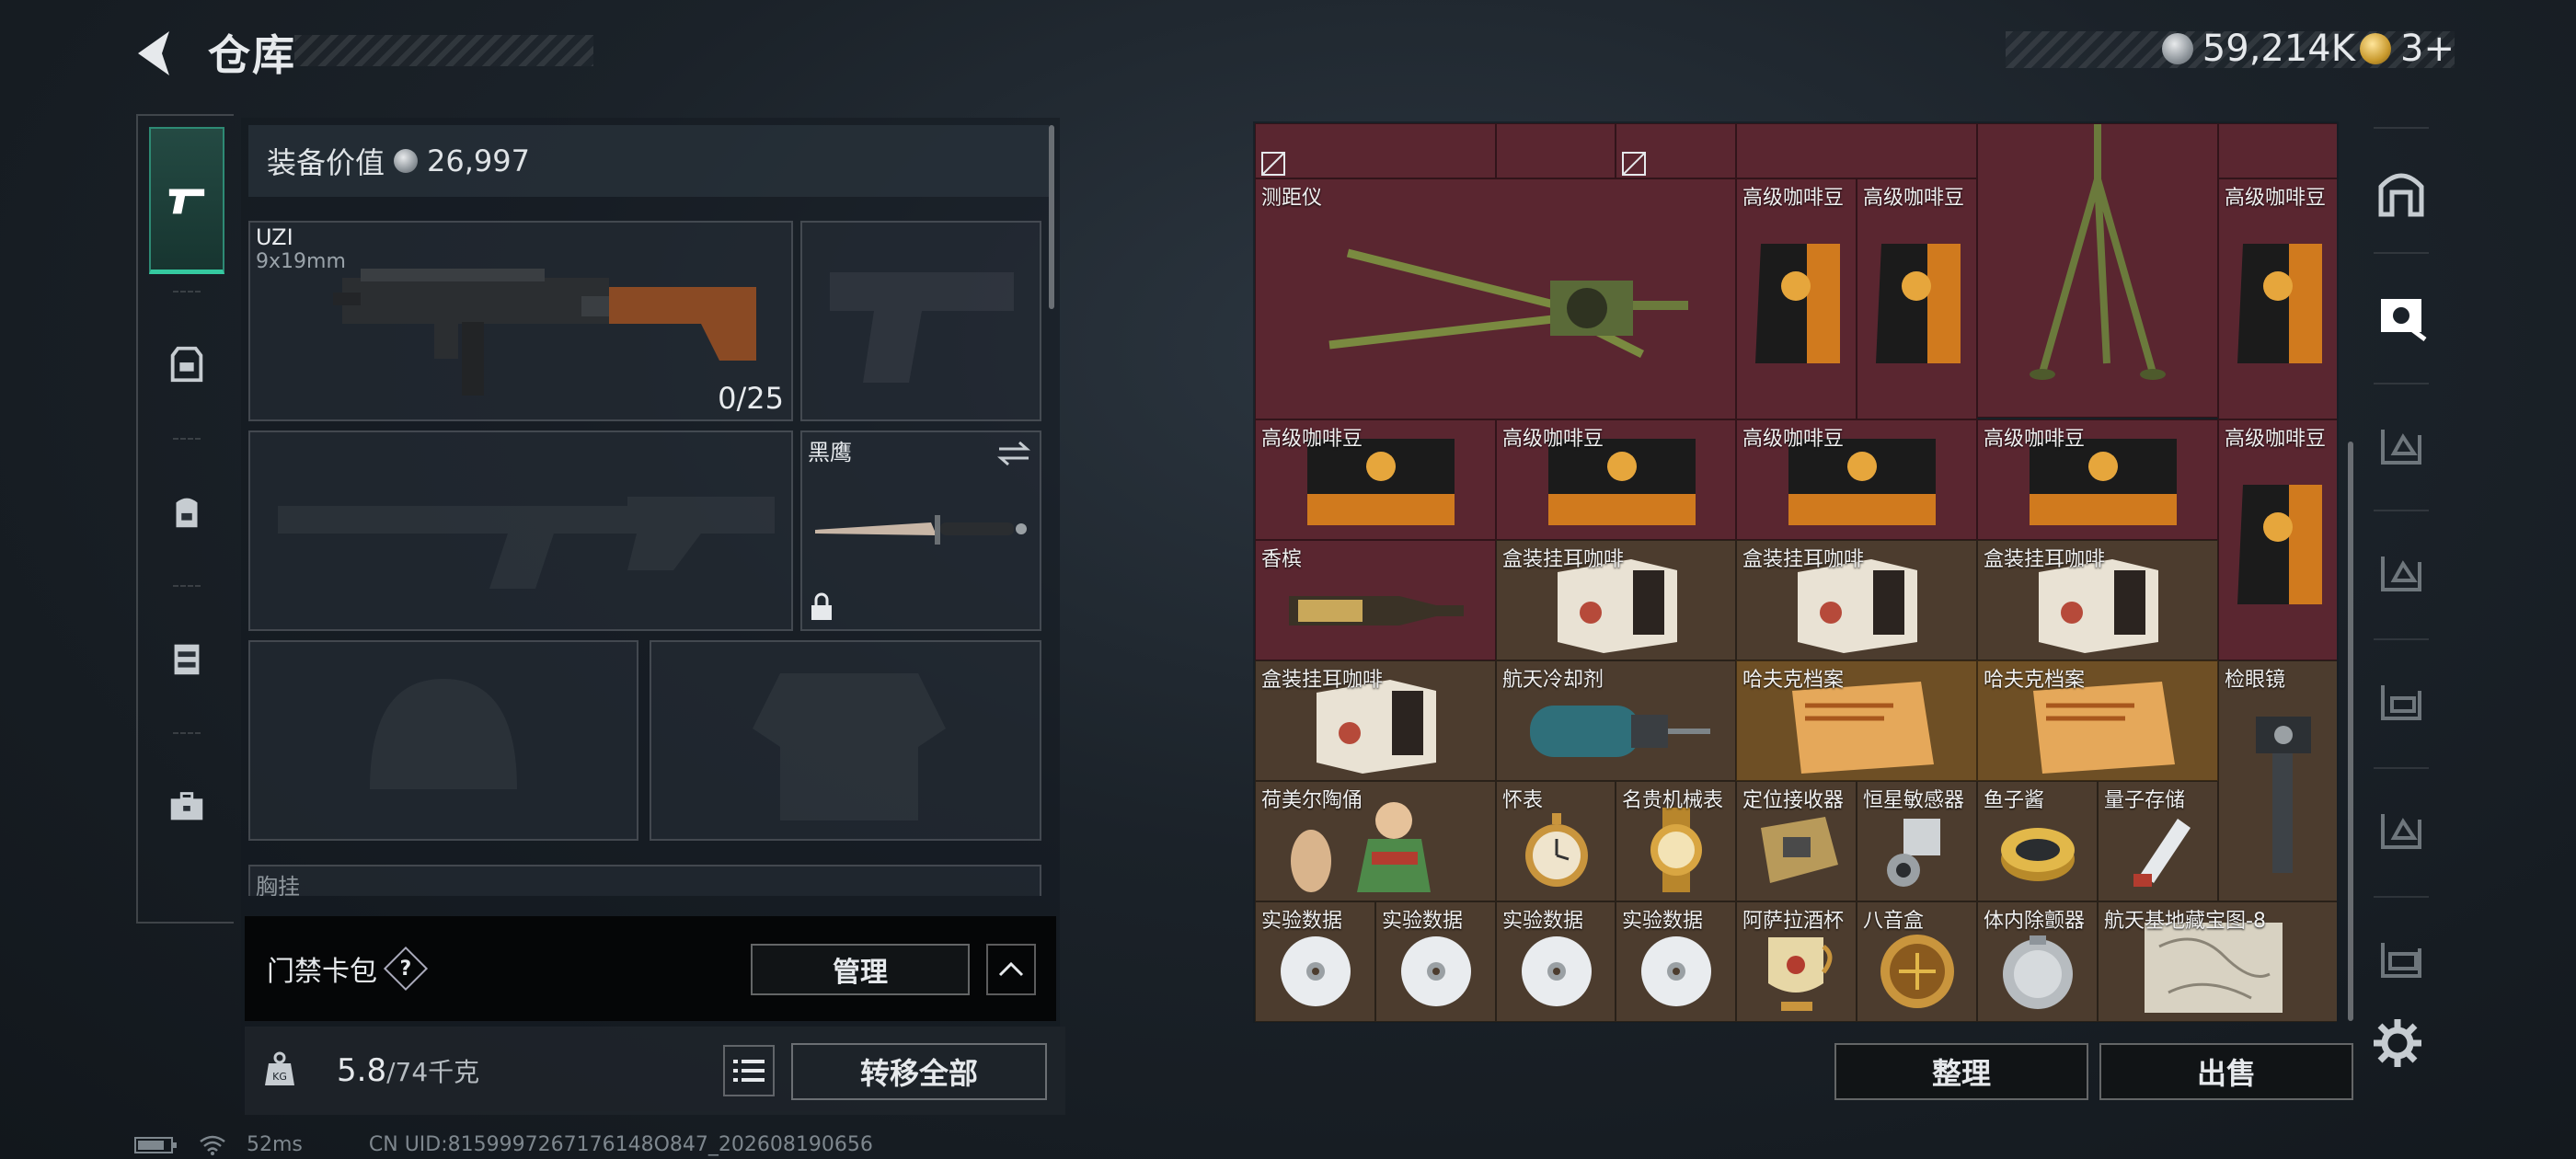 The width and height of the screenshot is (2576, 1159). Describe the element at coordinates (920, 530) in the screenshot. I see `melee-slot: 黑鹰` at that location.